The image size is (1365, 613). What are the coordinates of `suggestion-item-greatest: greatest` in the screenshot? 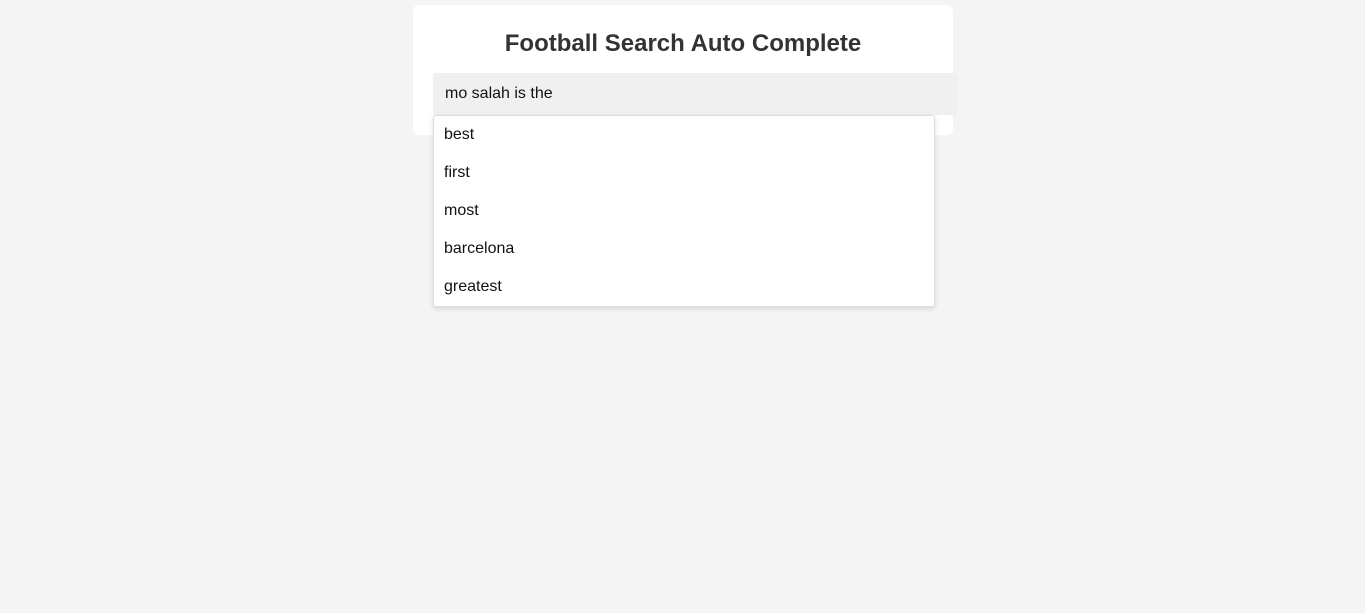 It's located at (684, 287).